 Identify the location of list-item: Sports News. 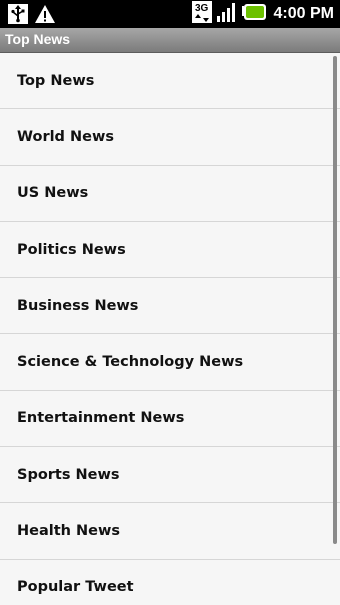
(170, 475).